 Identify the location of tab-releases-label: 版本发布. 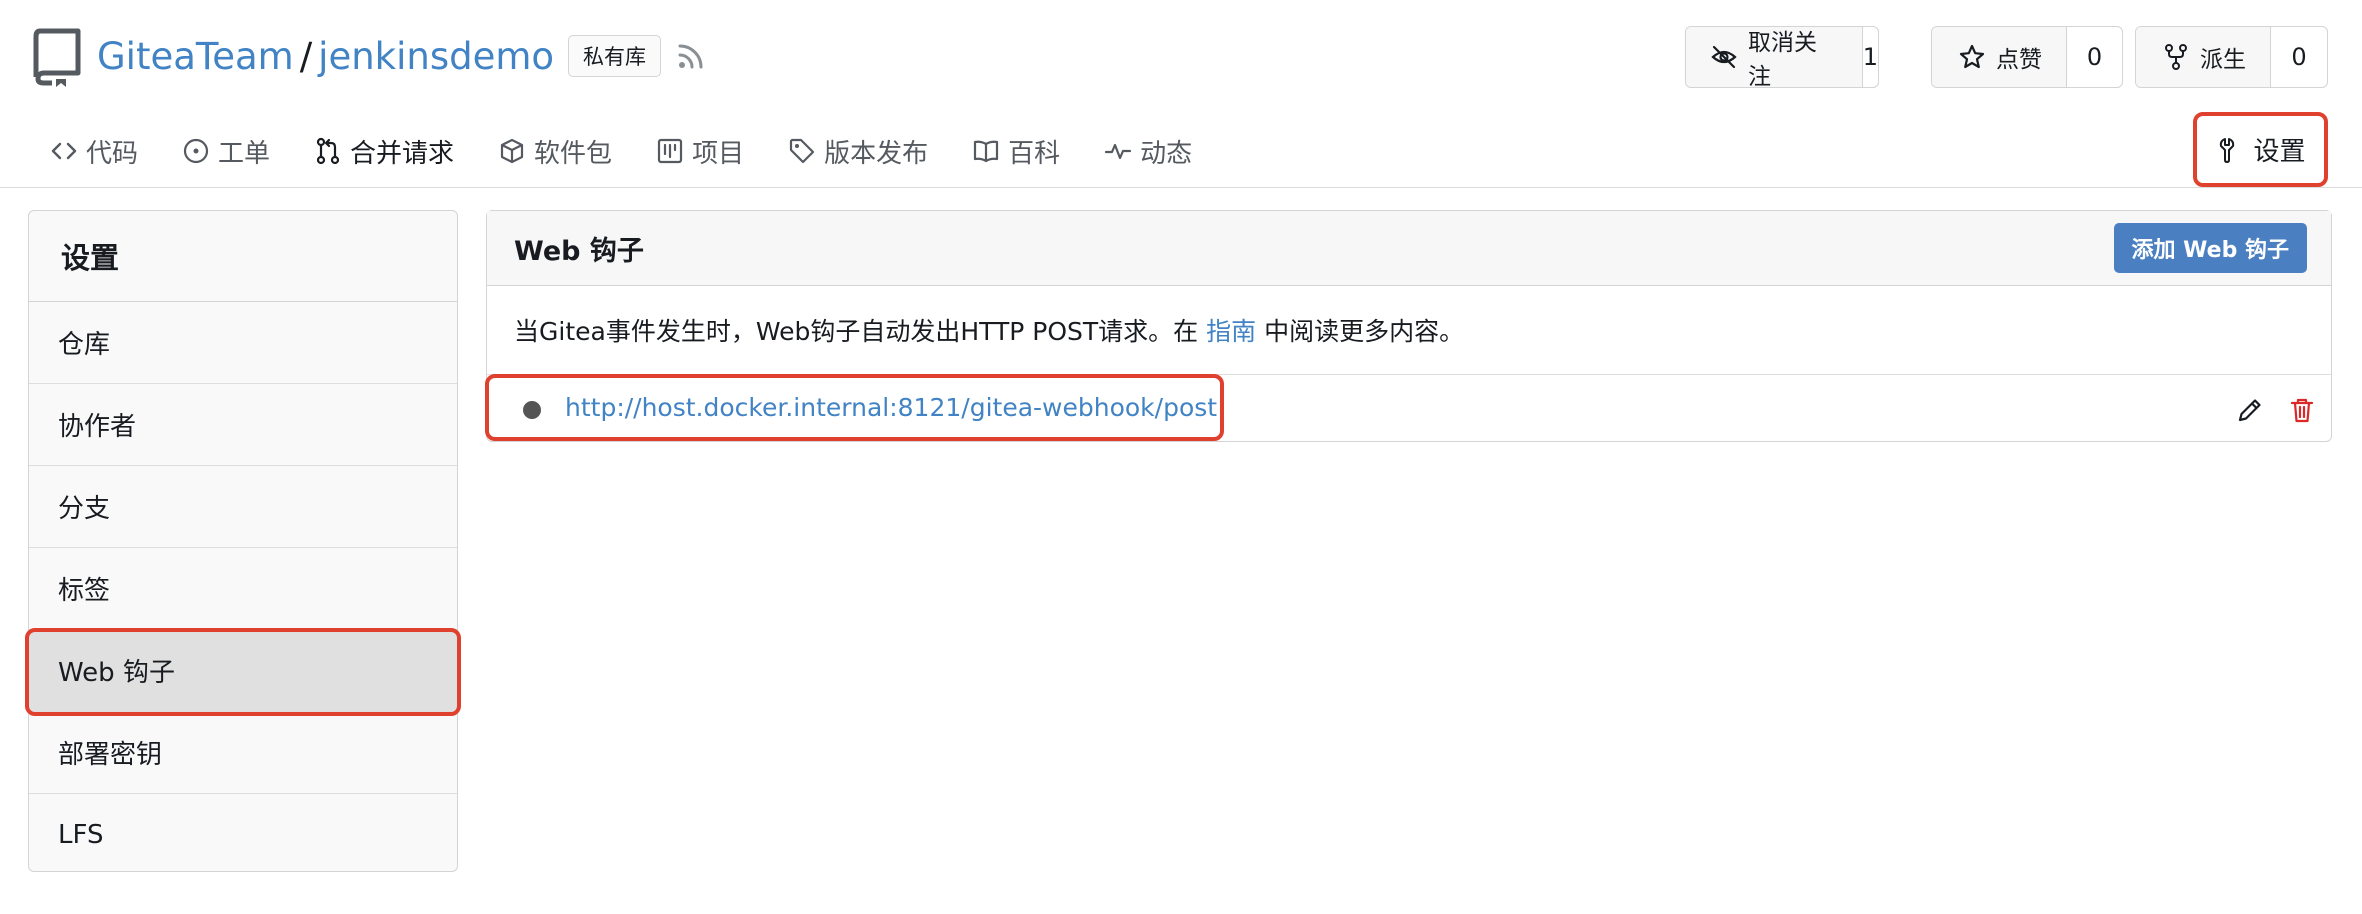
(876, 153).